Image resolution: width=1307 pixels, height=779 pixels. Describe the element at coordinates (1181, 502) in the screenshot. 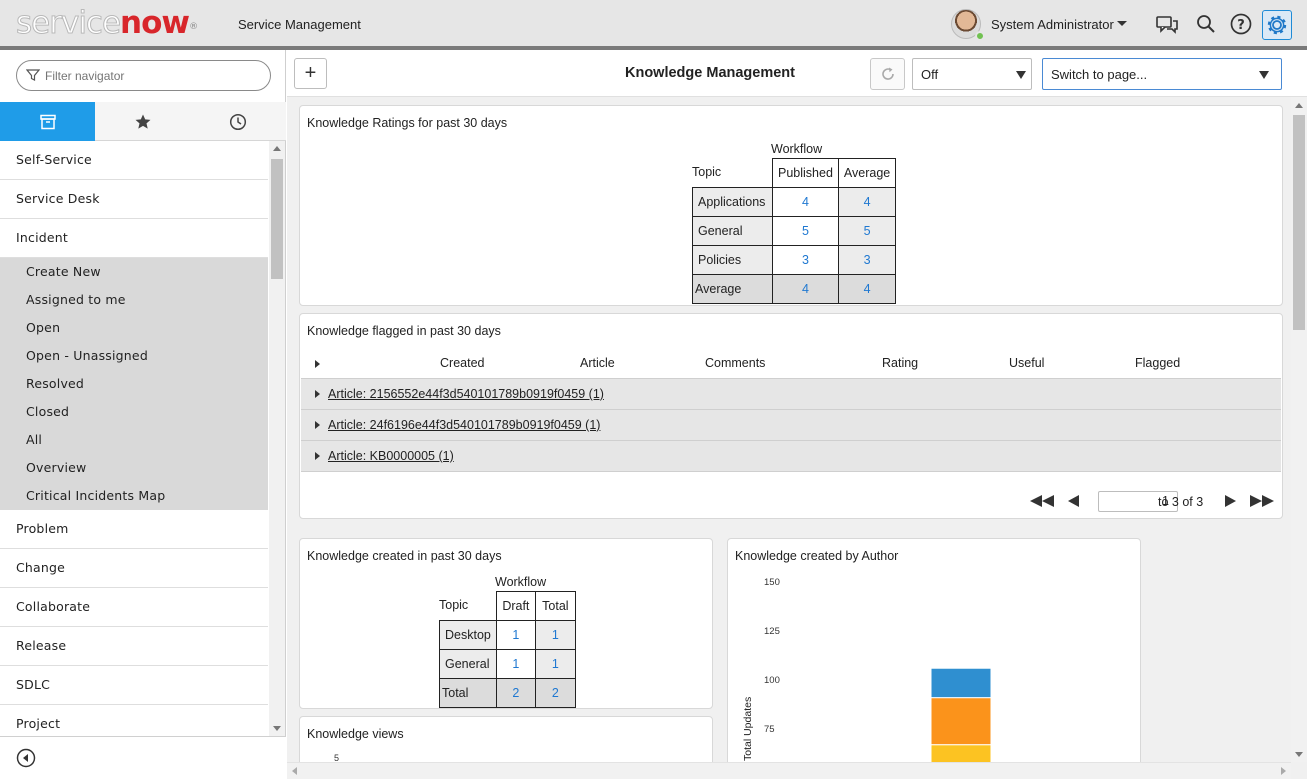

I see `pager-range-text: to 3 of 3` at that location.